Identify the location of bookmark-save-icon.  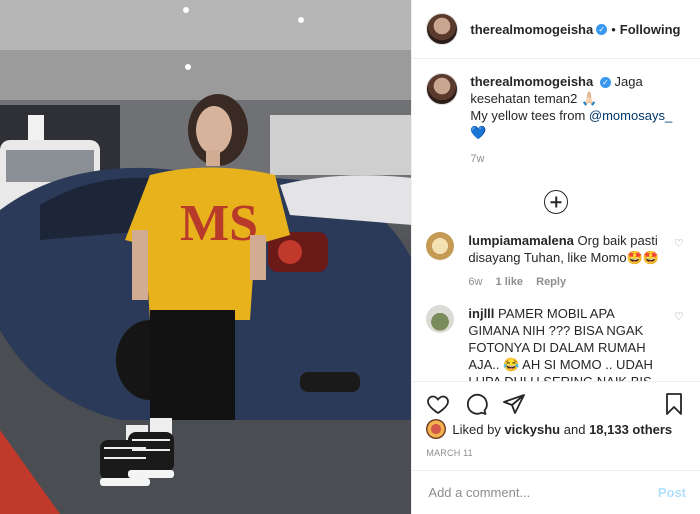
(674, 404).